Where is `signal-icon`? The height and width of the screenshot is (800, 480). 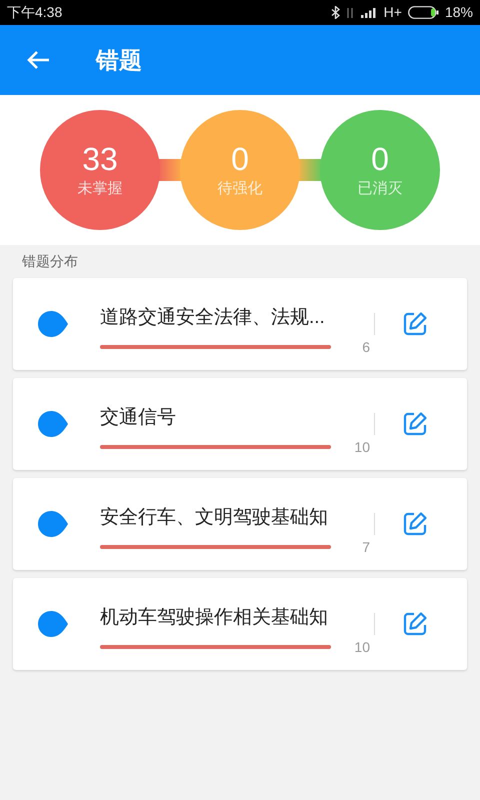
signal-icon is located at coordinates (369, 12).